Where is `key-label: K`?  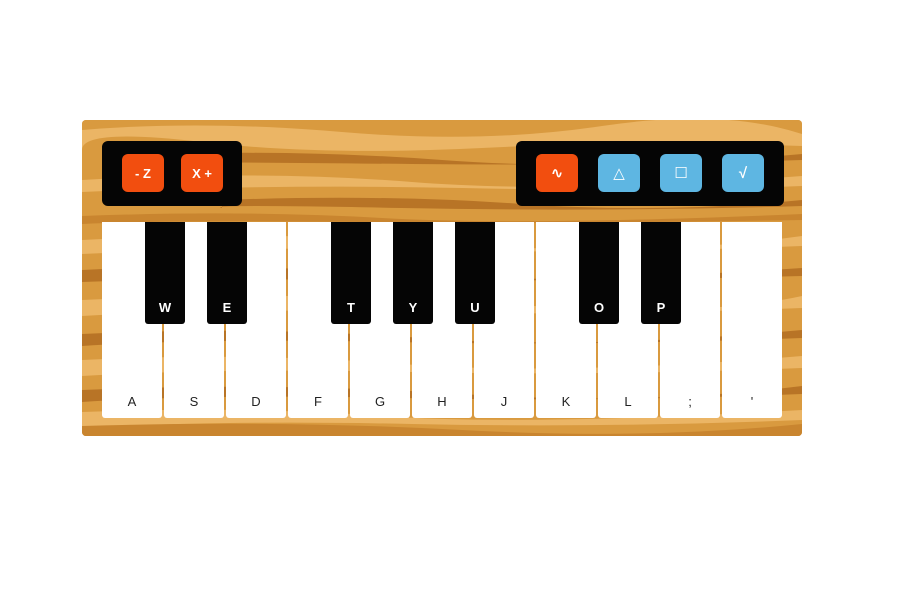 key-label: K is located at coordinates (566, 401).